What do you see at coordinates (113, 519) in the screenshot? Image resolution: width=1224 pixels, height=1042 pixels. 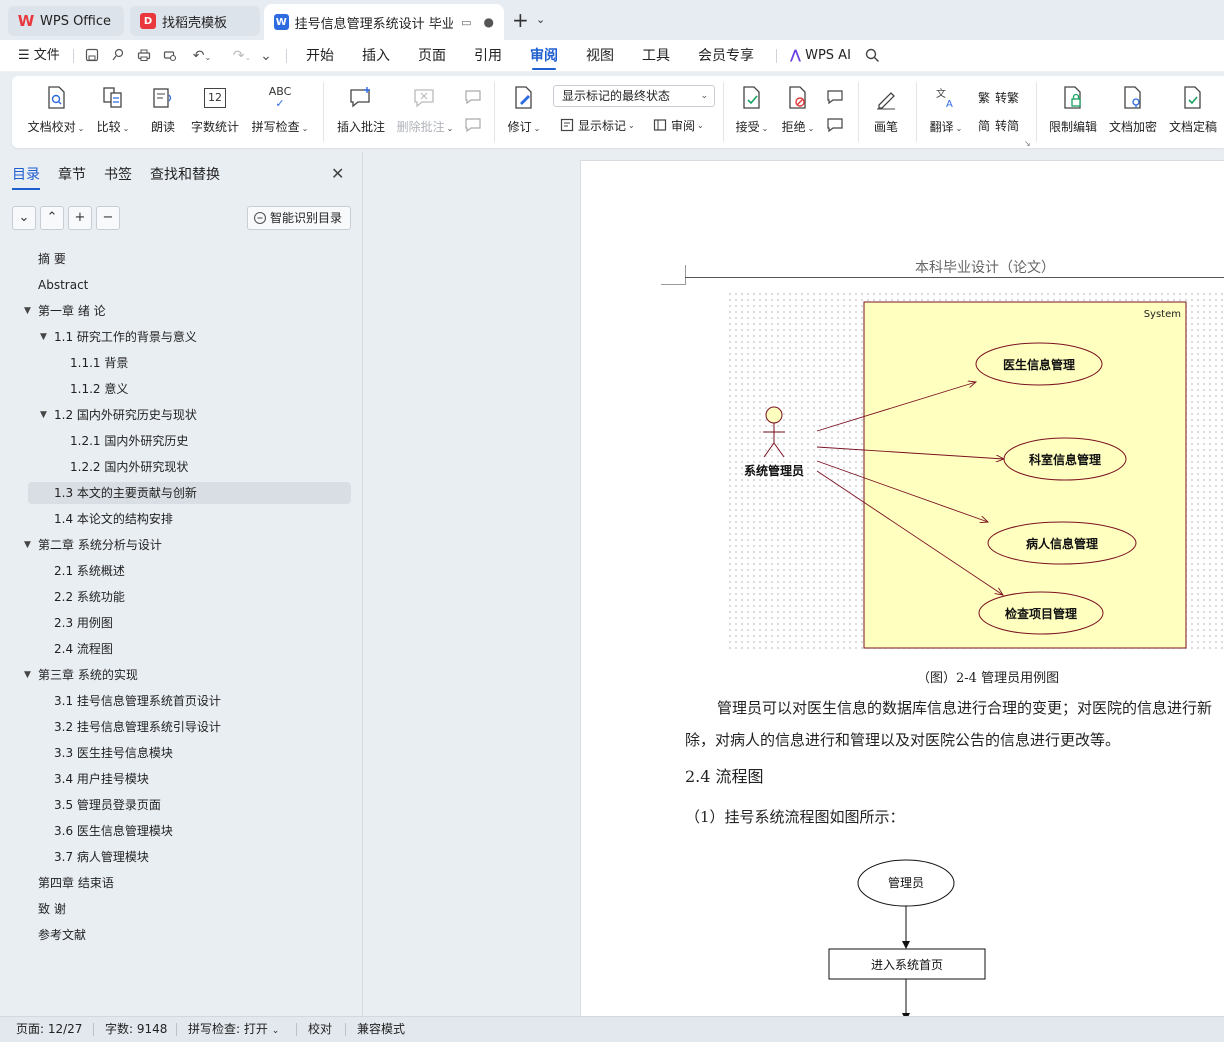 I see `toc-item: 1.4 本论文的结构安排` at bounding box center [113, 519].